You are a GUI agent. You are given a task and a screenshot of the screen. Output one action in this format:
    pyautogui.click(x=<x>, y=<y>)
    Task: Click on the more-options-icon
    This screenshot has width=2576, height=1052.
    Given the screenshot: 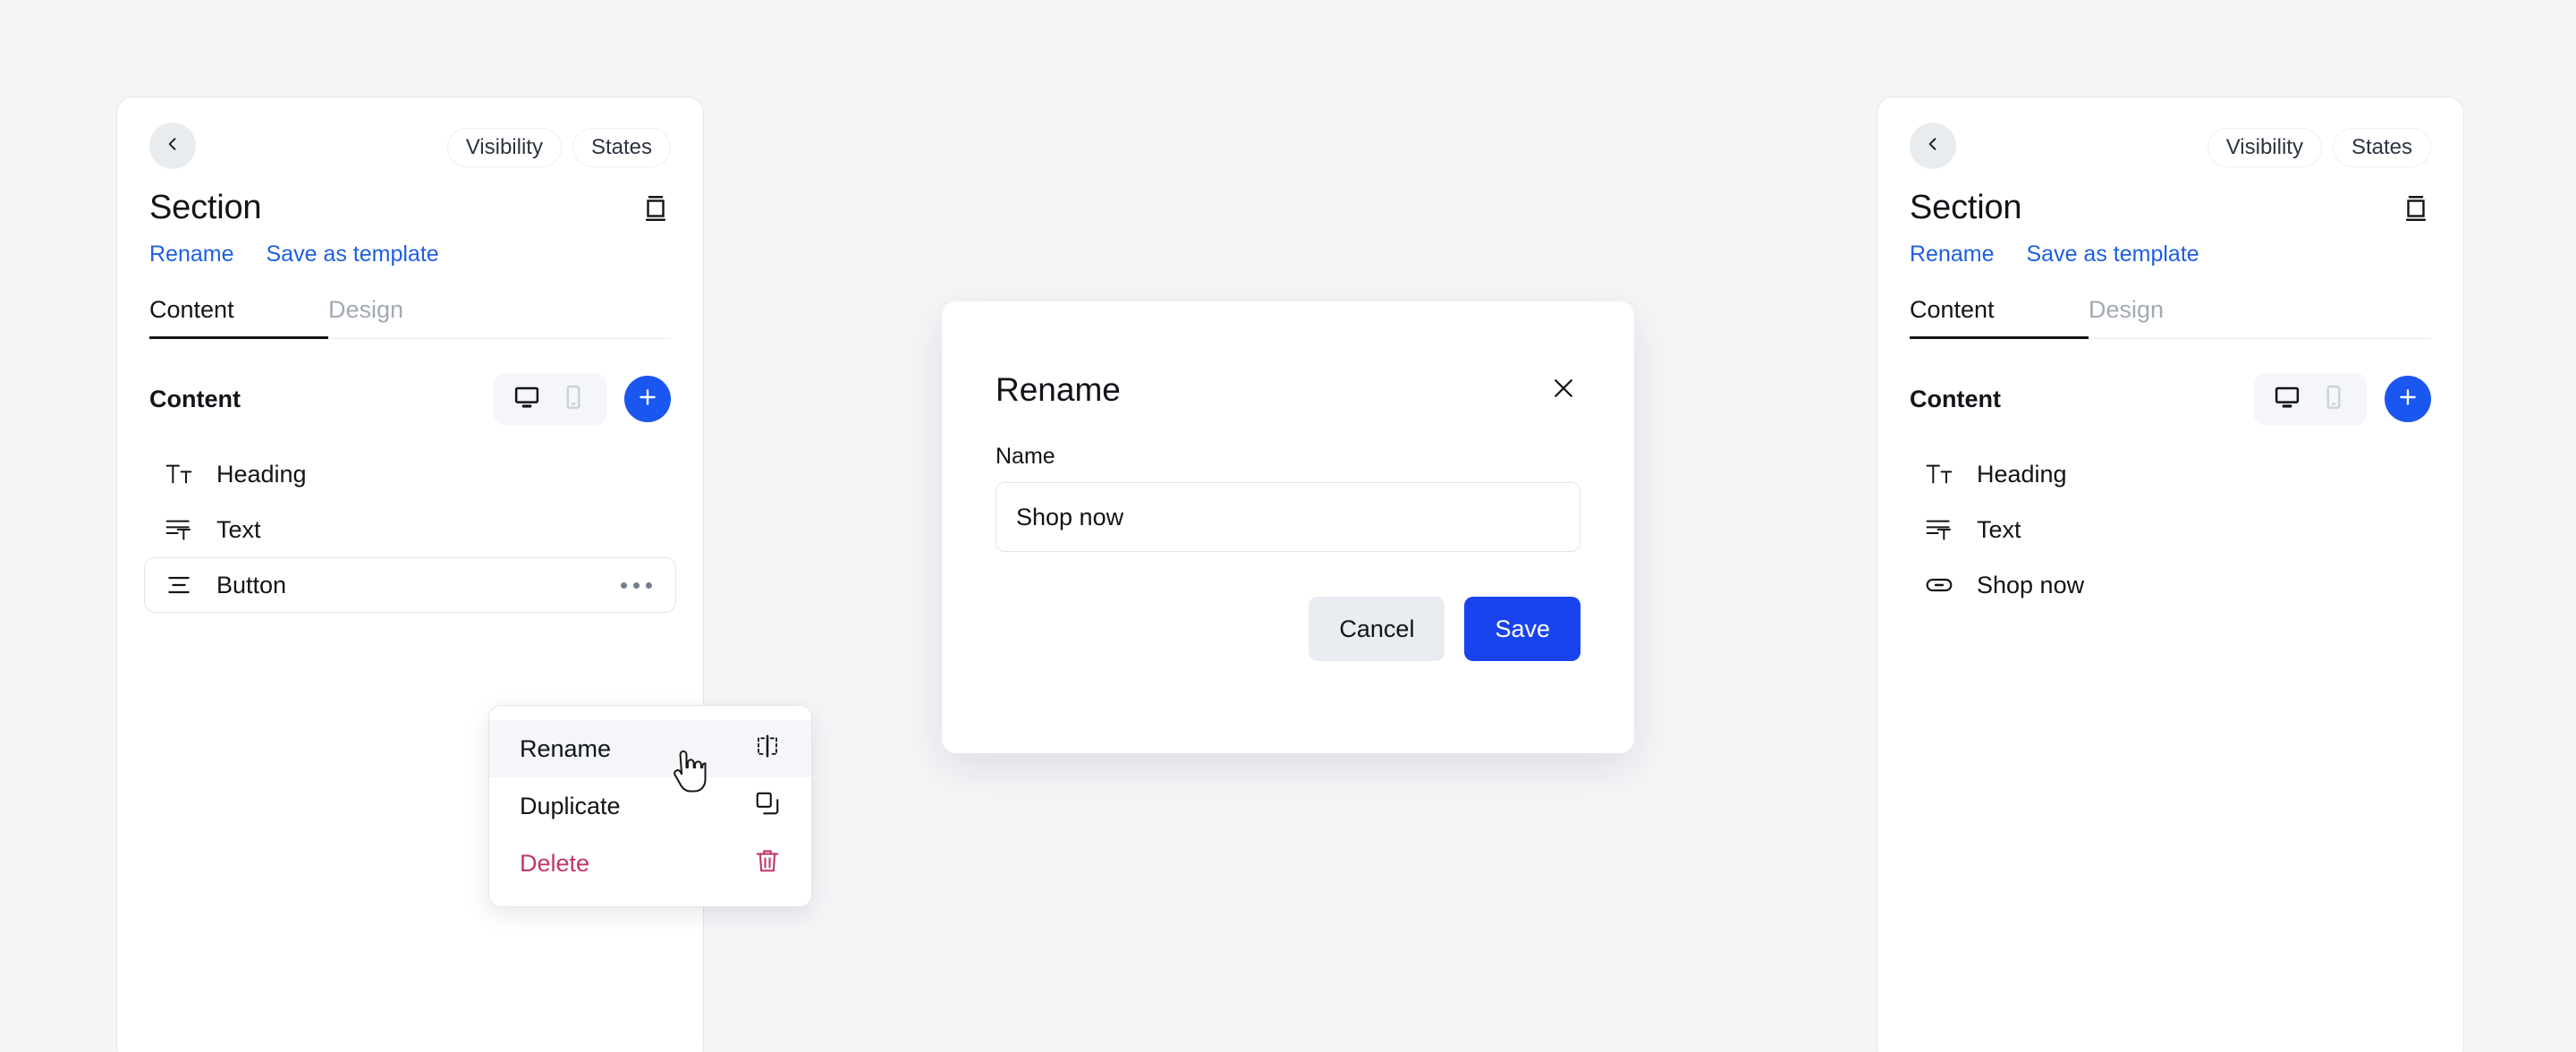 What is the action you would take?
    pyautogui.click(x=636, y=585)
    